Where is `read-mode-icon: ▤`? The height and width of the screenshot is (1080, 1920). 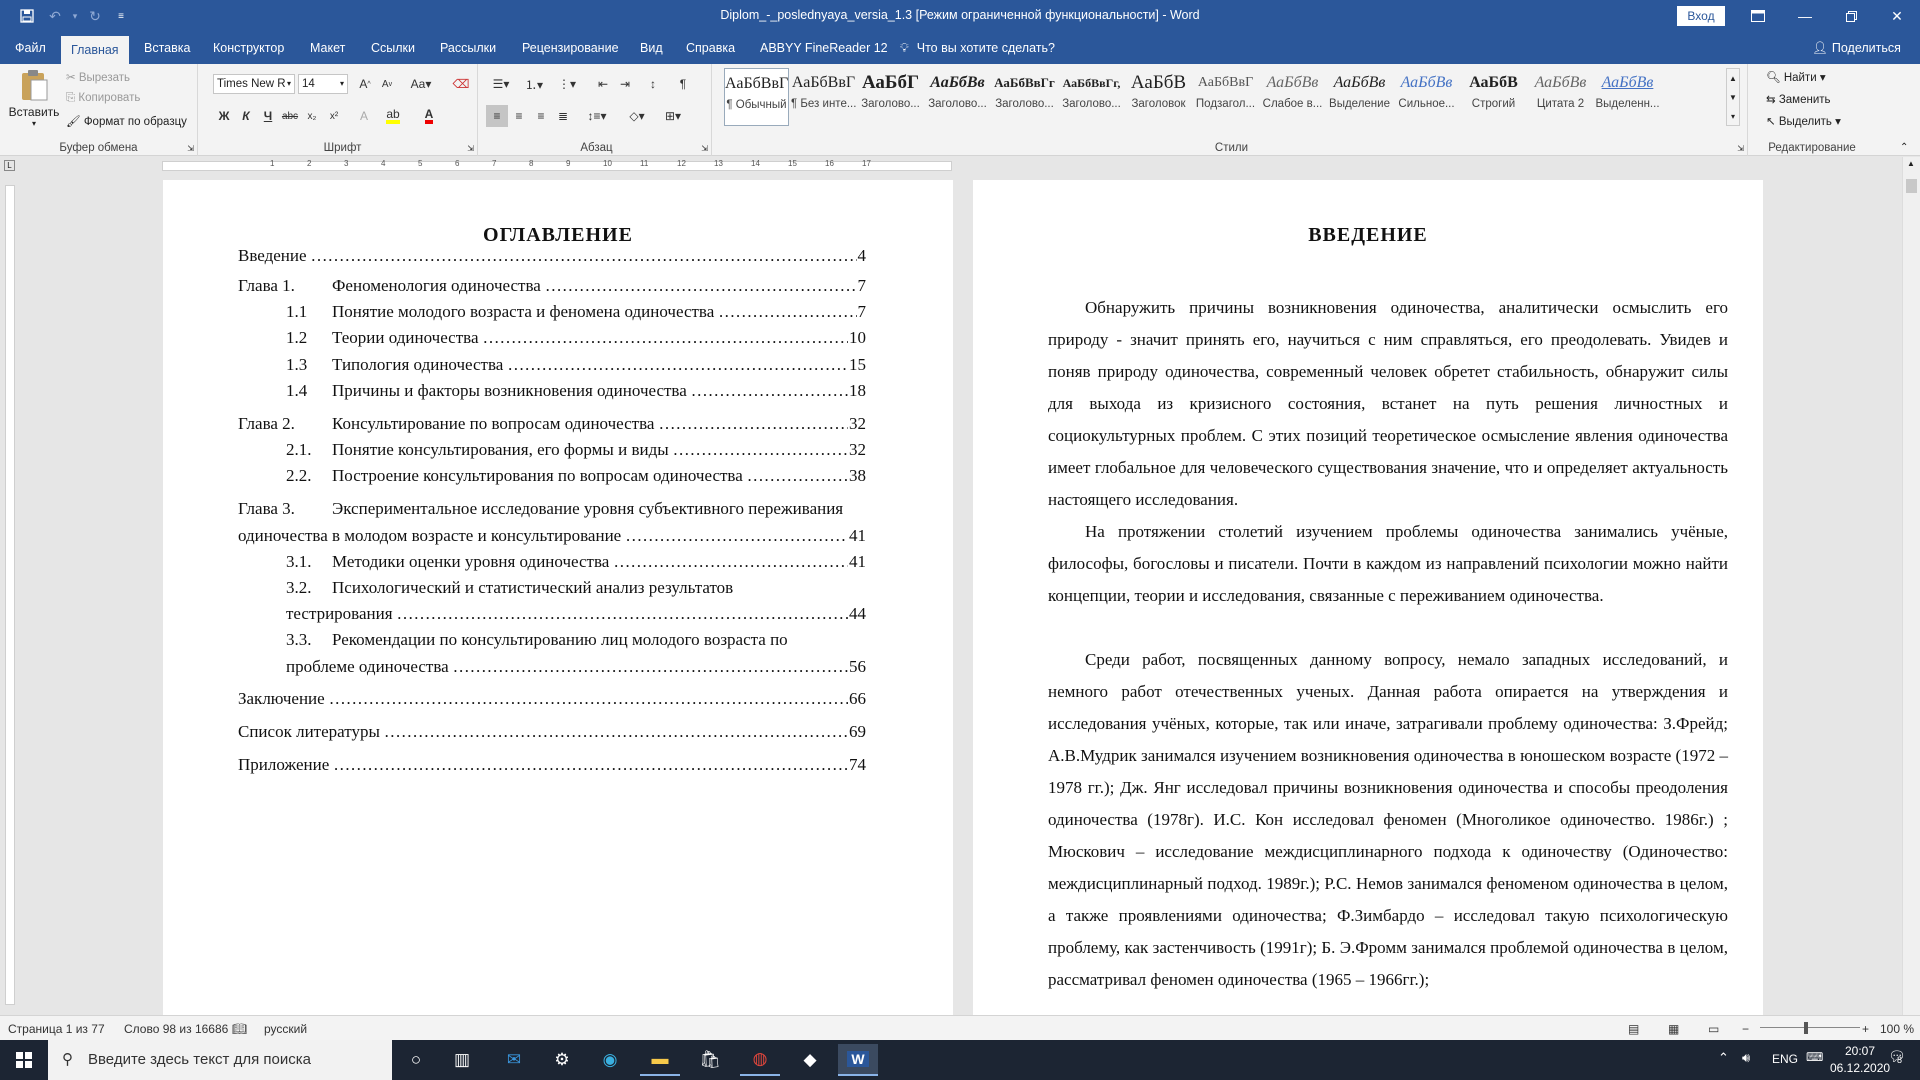
read-mode-icon: ▤ is located at coordinates (1633, 1029).